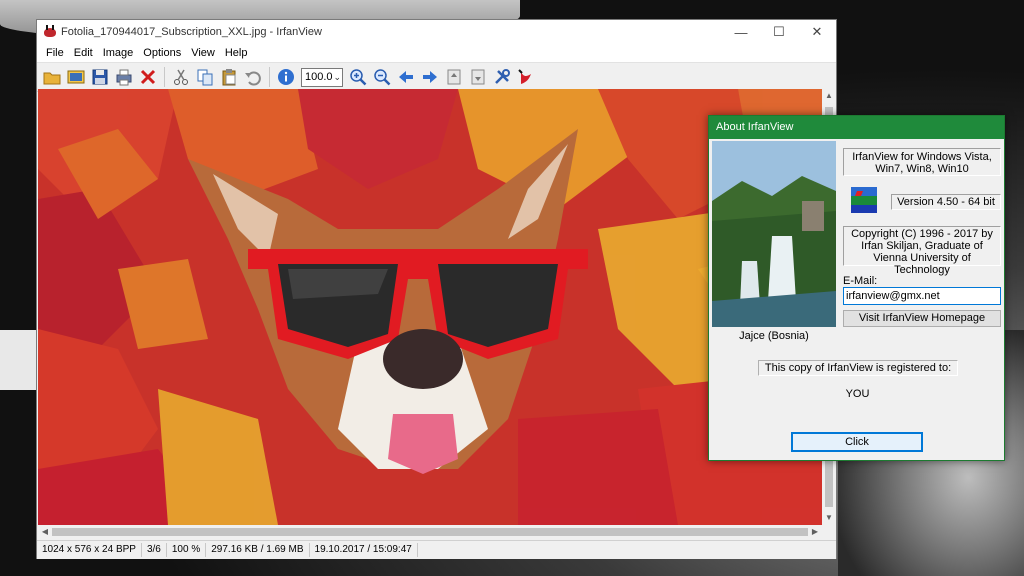 This screenshot has width=1024, height=576. Describe the element at coordinates (829, 96) in the screenshot. I see `scroll-up-icon: ▲` at that location.